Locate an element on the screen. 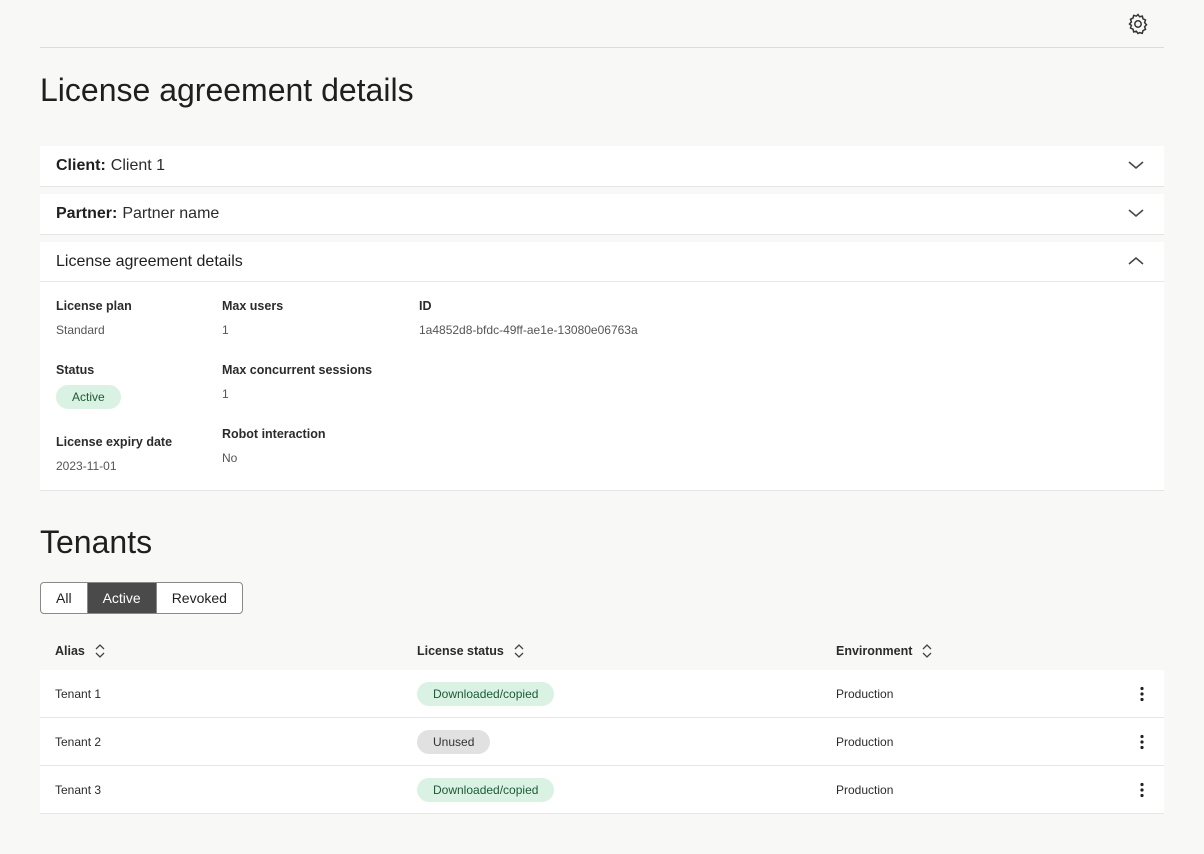  column-header-alias: Alias is located at coordinates (80, 651).